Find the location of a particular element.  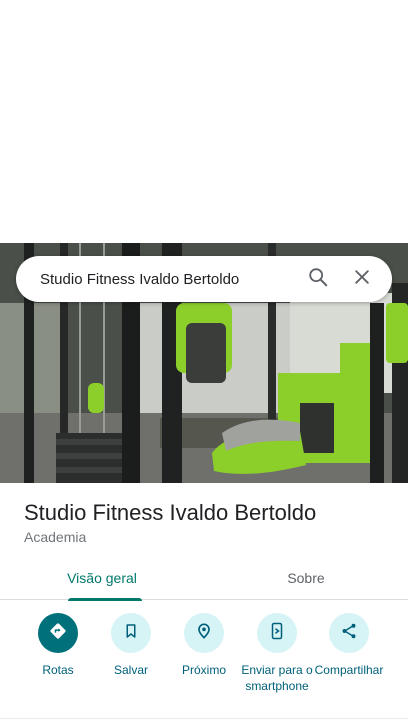

clear-search-button is located at coordinates (362, 279).